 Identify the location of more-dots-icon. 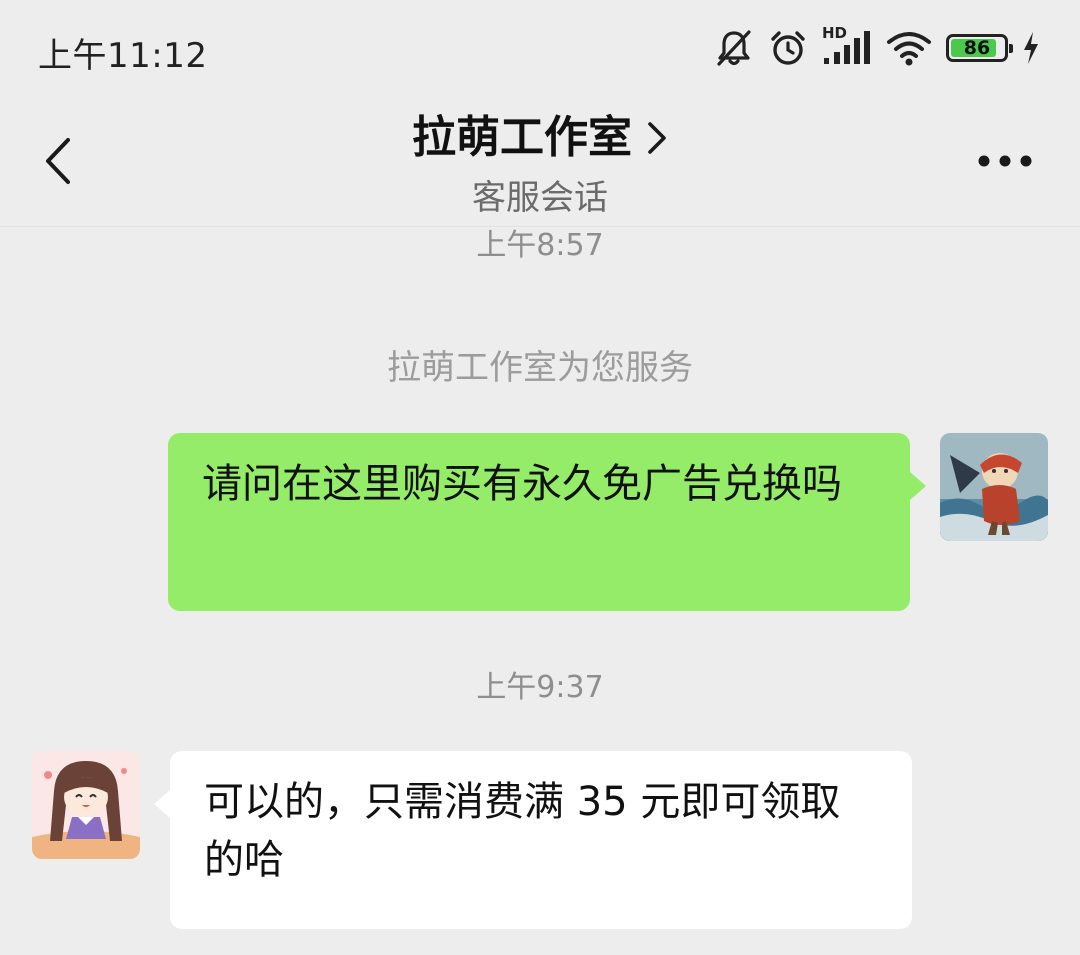
(1005, 161).